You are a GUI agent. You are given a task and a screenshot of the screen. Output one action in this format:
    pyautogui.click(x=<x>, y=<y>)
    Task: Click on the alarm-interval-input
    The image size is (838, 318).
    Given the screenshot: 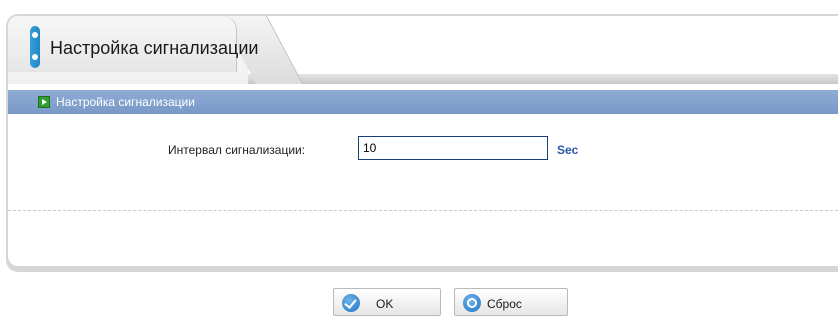 What is the action you would take?
    pyautogui.click(x=453, y=148)
    